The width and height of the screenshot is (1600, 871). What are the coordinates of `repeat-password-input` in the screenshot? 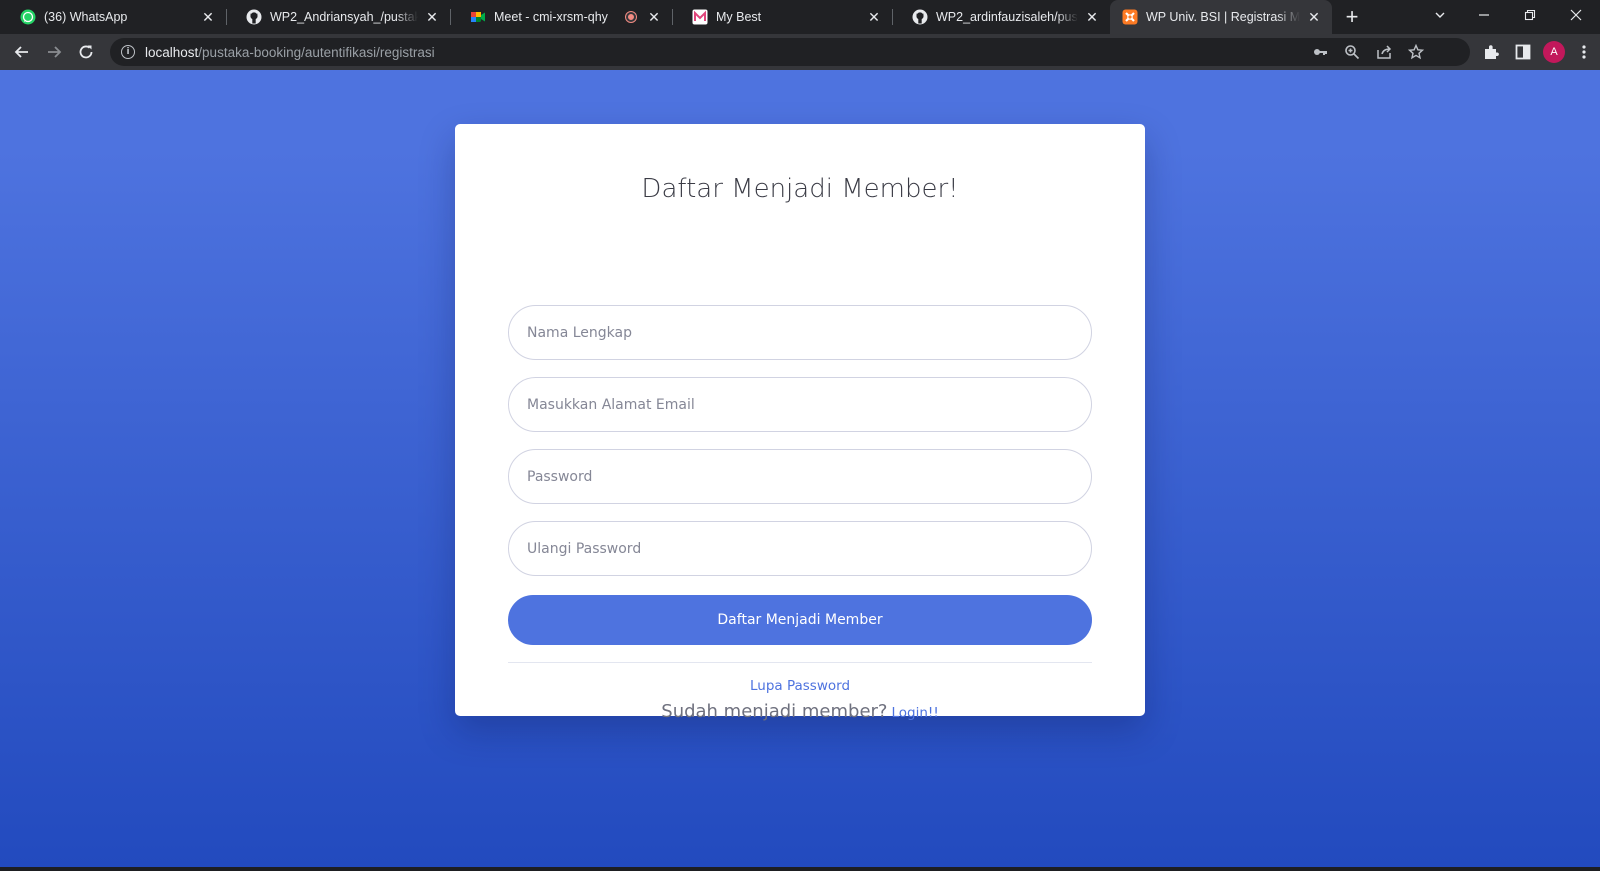 It's located at (800, 548).